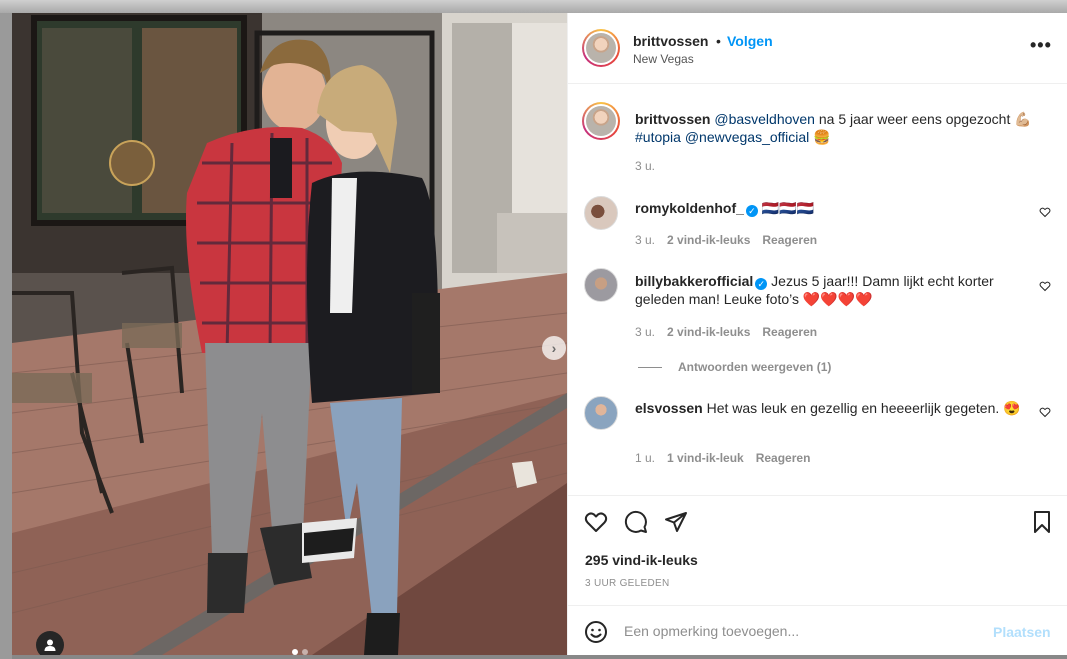  Describe the element at coordinates (672, 119) in the screenshot. I see `caption-username: brittvossen` at that location.